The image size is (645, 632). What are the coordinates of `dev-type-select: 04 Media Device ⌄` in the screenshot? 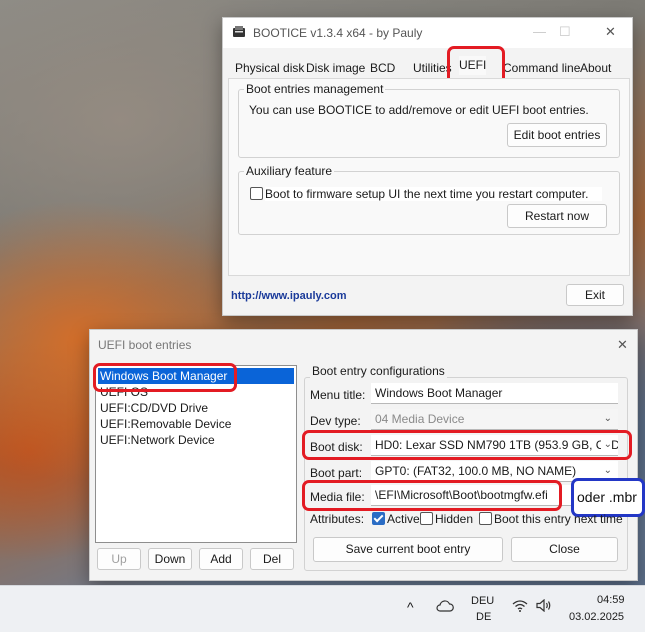 It's located at (494, 419).